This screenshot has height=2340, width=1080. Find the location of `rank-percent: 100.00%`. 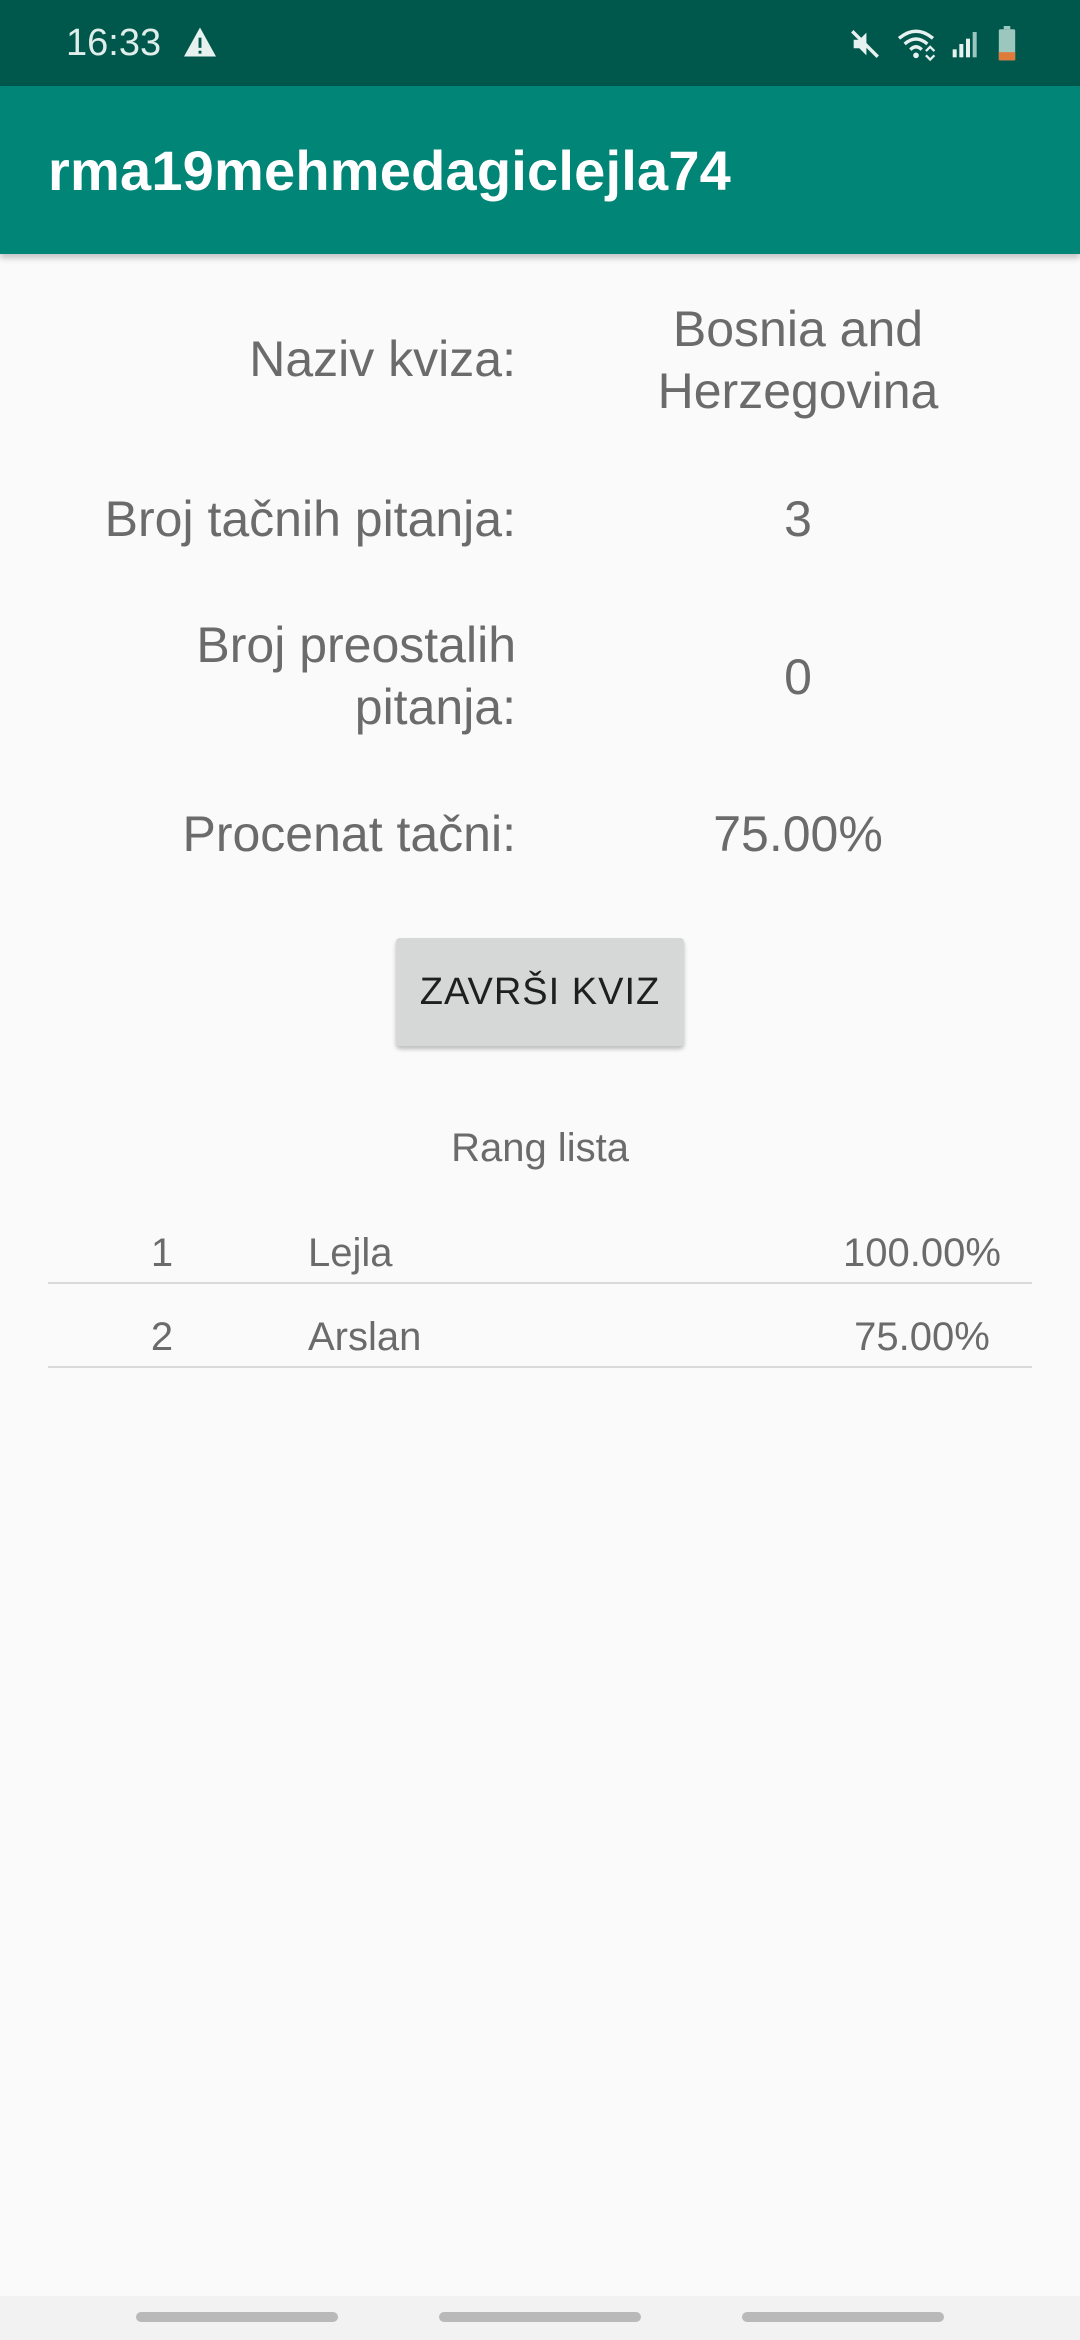

rank-percent: 100.00% is located at coordinates (922, 1253).